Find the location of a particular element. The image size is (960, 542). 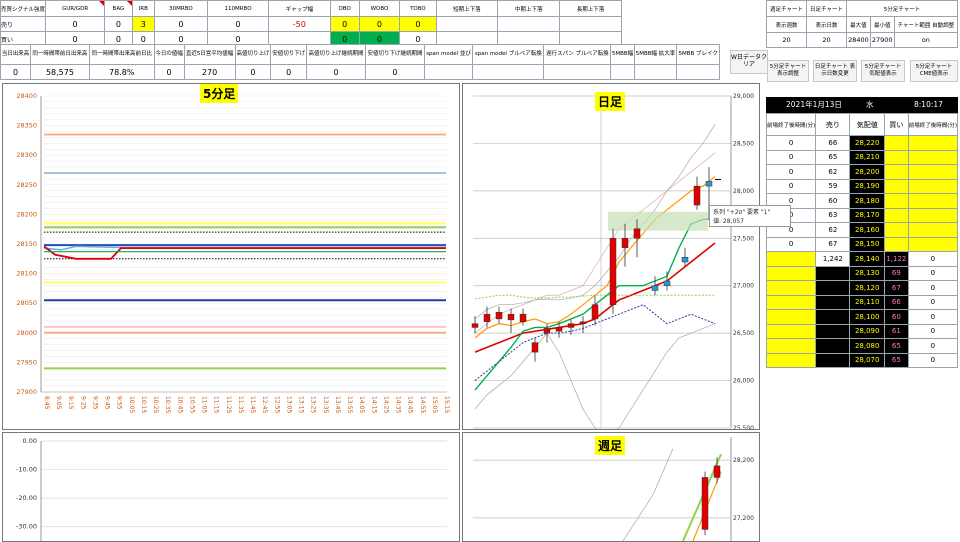

ob-price: 28,100 is located at coordinates (867, 317).